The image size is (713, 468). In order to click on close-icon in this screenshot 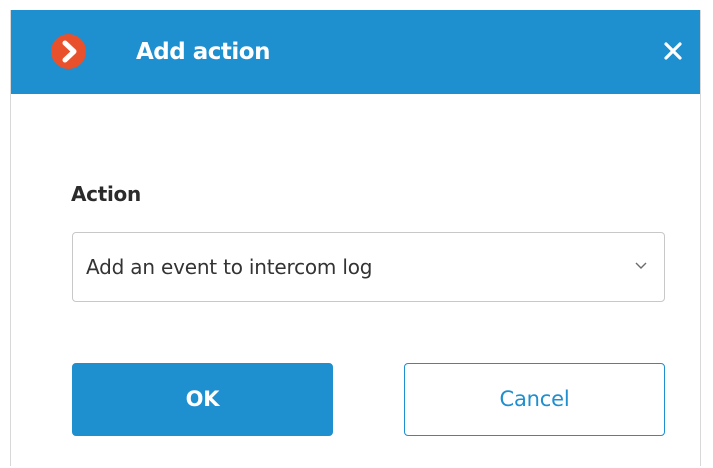, I will do `click(673, 51)`.